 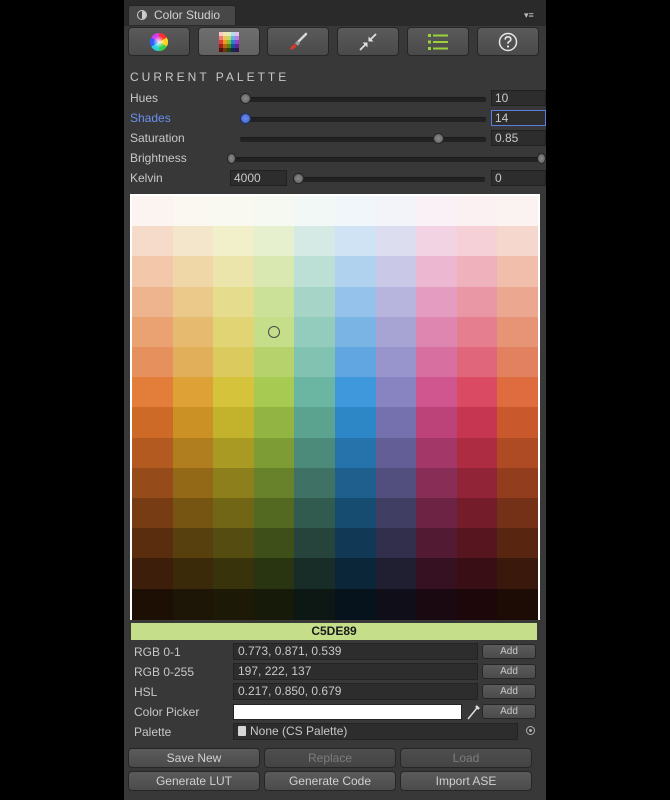 I want to click on shades-slider-track, so click(x=363, y=119).